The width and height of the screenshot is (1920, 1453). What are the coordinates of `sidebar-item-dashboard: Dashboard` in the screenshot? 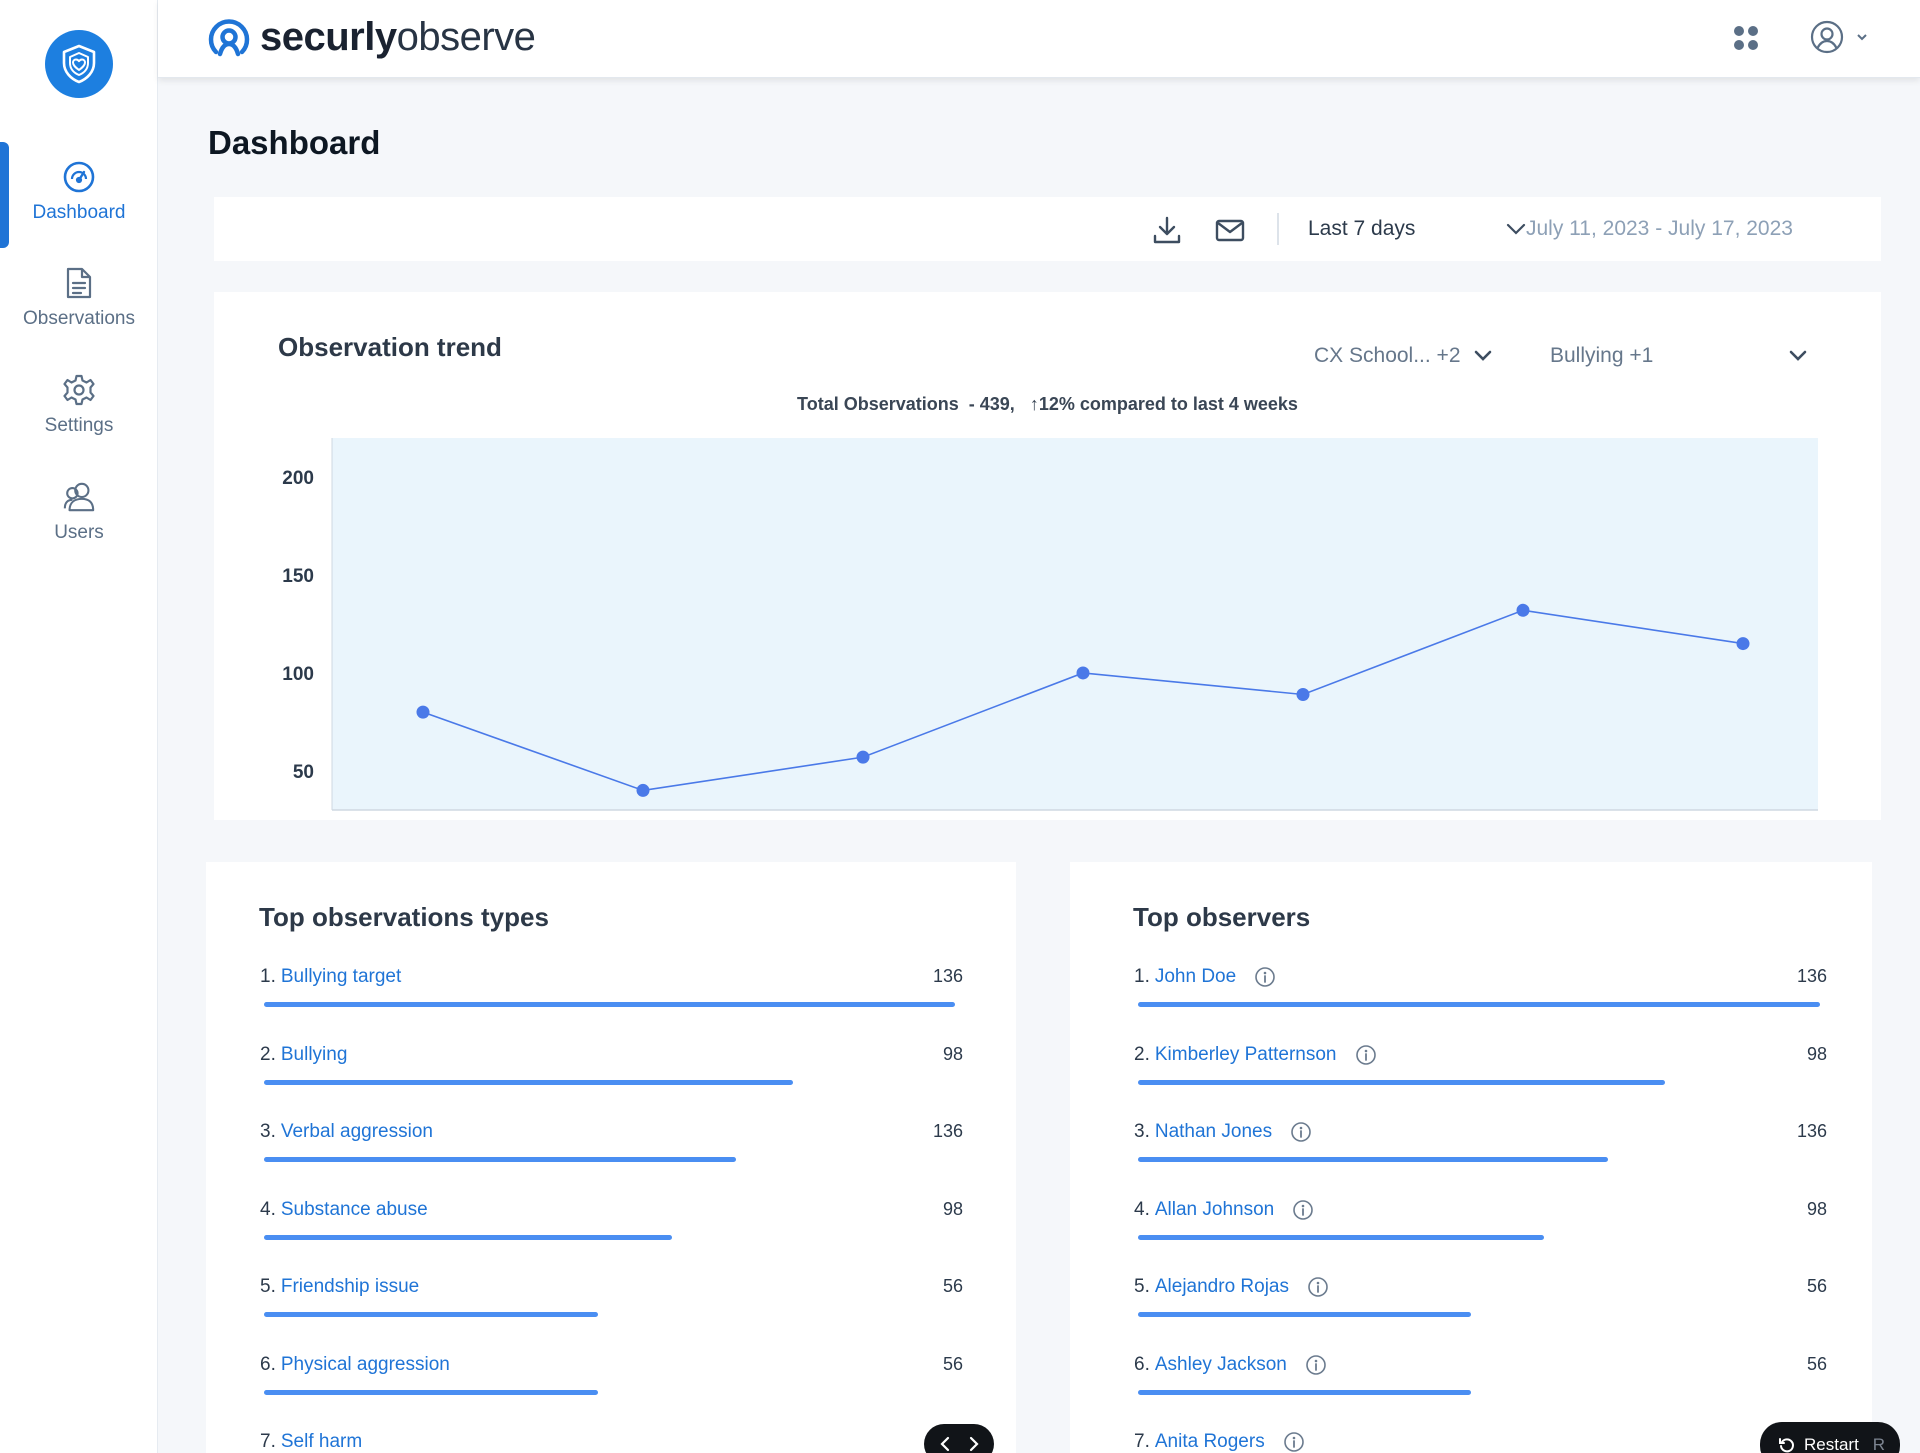 It's located at (79, 195).